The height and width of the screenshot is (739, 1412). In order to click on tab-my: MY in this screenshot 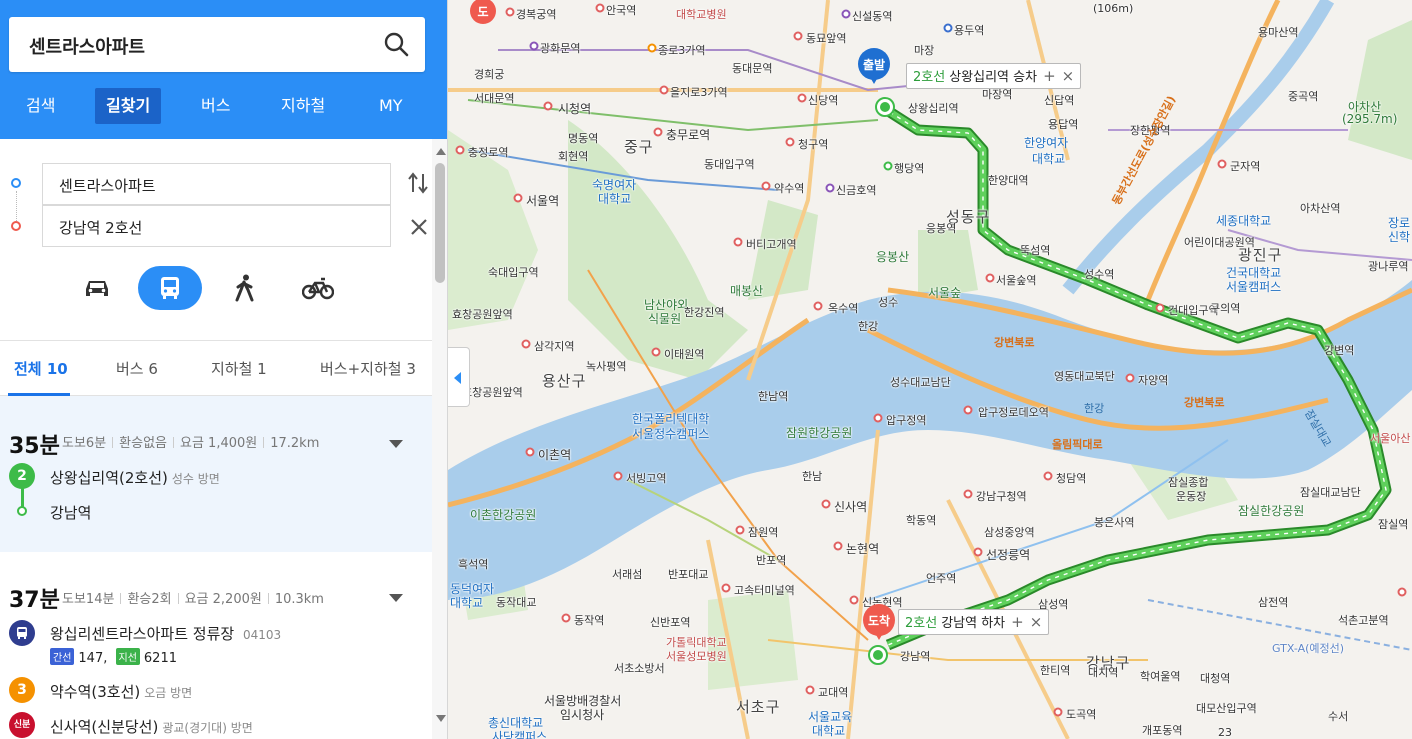, I will do `click(391, 106)`.